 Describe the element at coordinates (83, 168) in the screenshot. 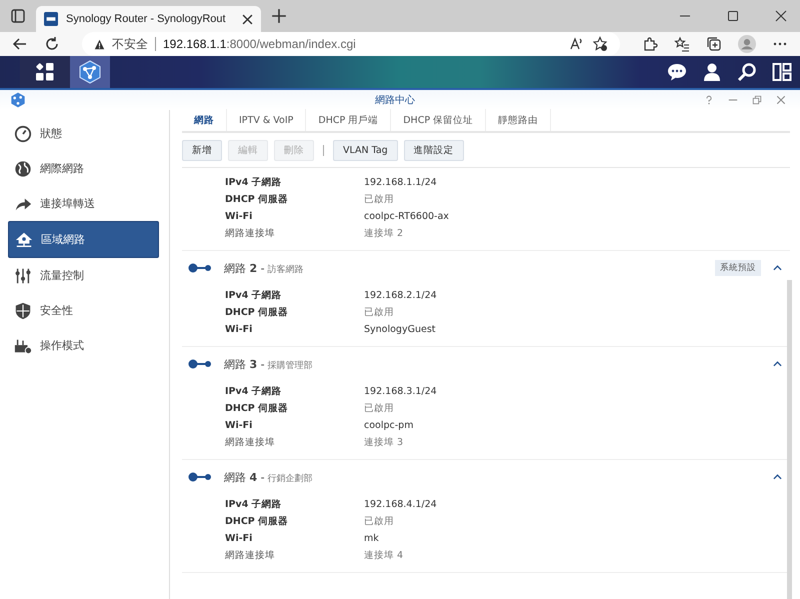

I see `sidebar-item: 網際網路` at that location.